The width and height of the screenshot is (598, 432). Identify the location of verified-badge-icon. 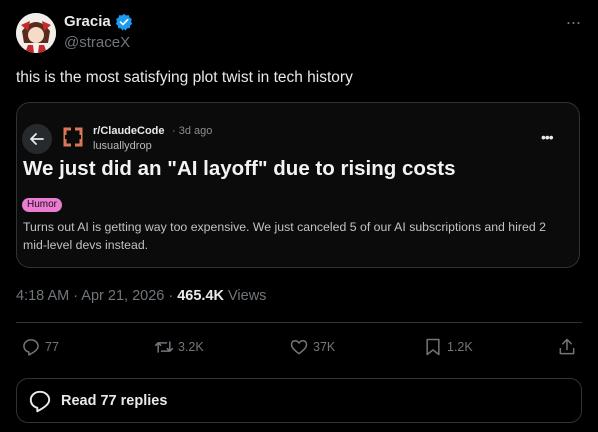
(124, 22).